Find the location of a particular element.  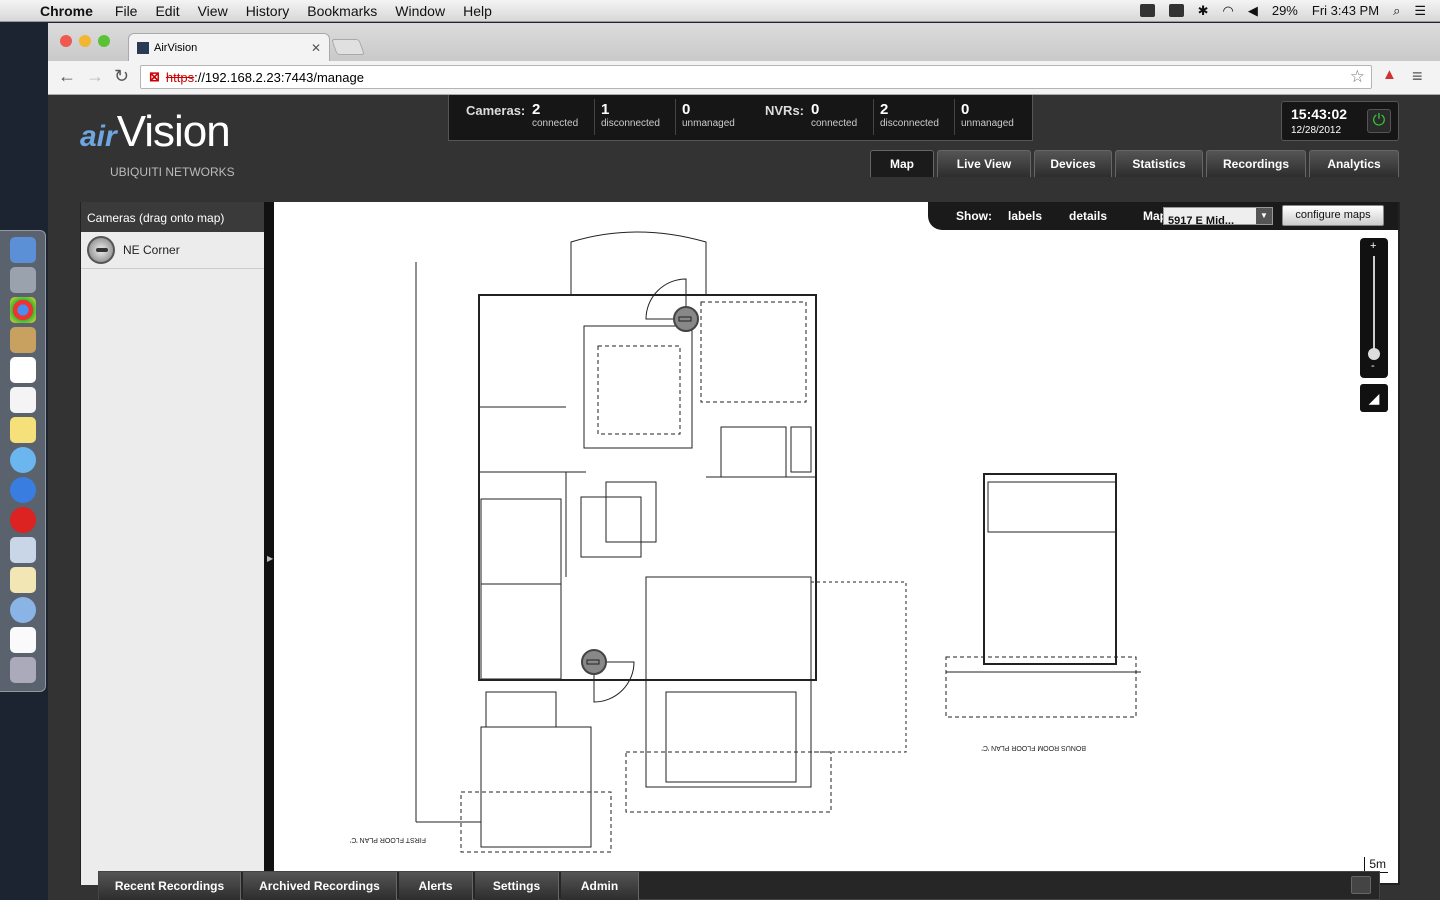

camera-icon is located at coordinates (101, 250).